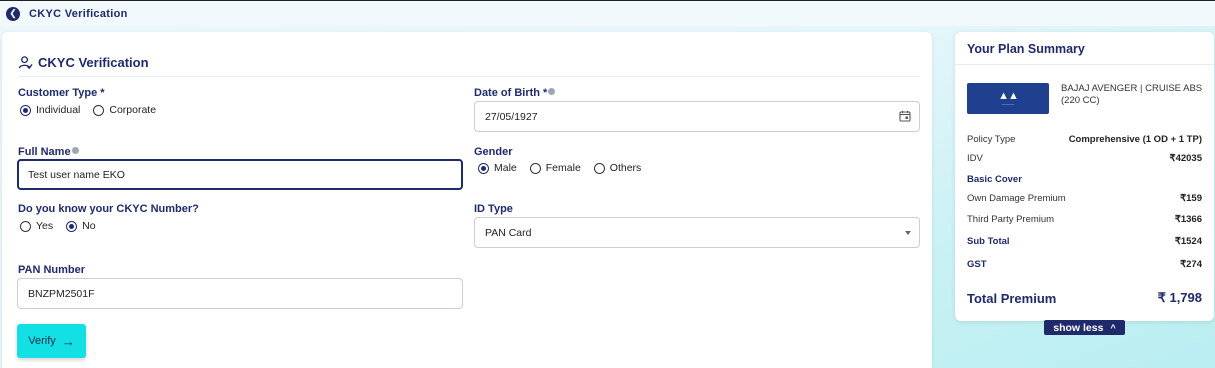  I want to click on dob-label: Date of Birth *, so click(515, 93).